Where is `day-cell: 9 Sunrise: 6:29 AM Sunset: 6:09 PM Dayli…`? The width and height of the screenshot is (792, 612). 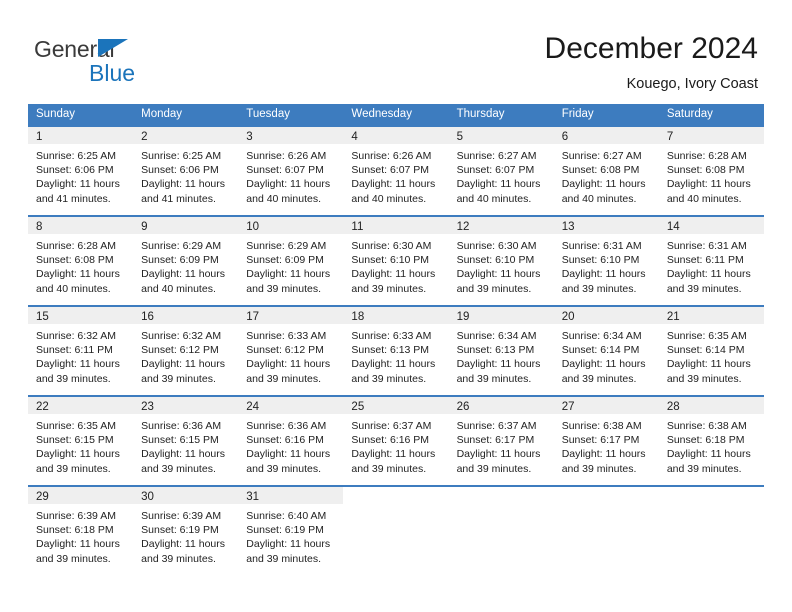
day-cell: 9 Sunrise: 6:29 AM Sunset: 6:09 PM Dayli… is located at coordinates (186, 261).